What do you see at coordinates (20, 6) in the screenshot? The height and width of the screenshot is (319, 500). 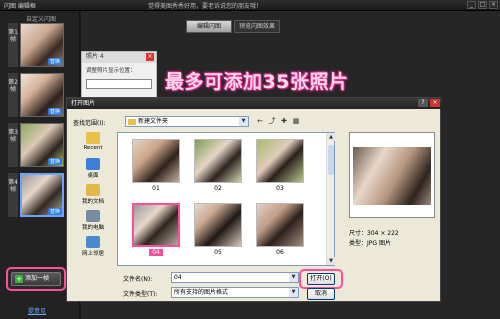 I see `window-title: 闪图 编辑框` at bounding box center [20, 6].